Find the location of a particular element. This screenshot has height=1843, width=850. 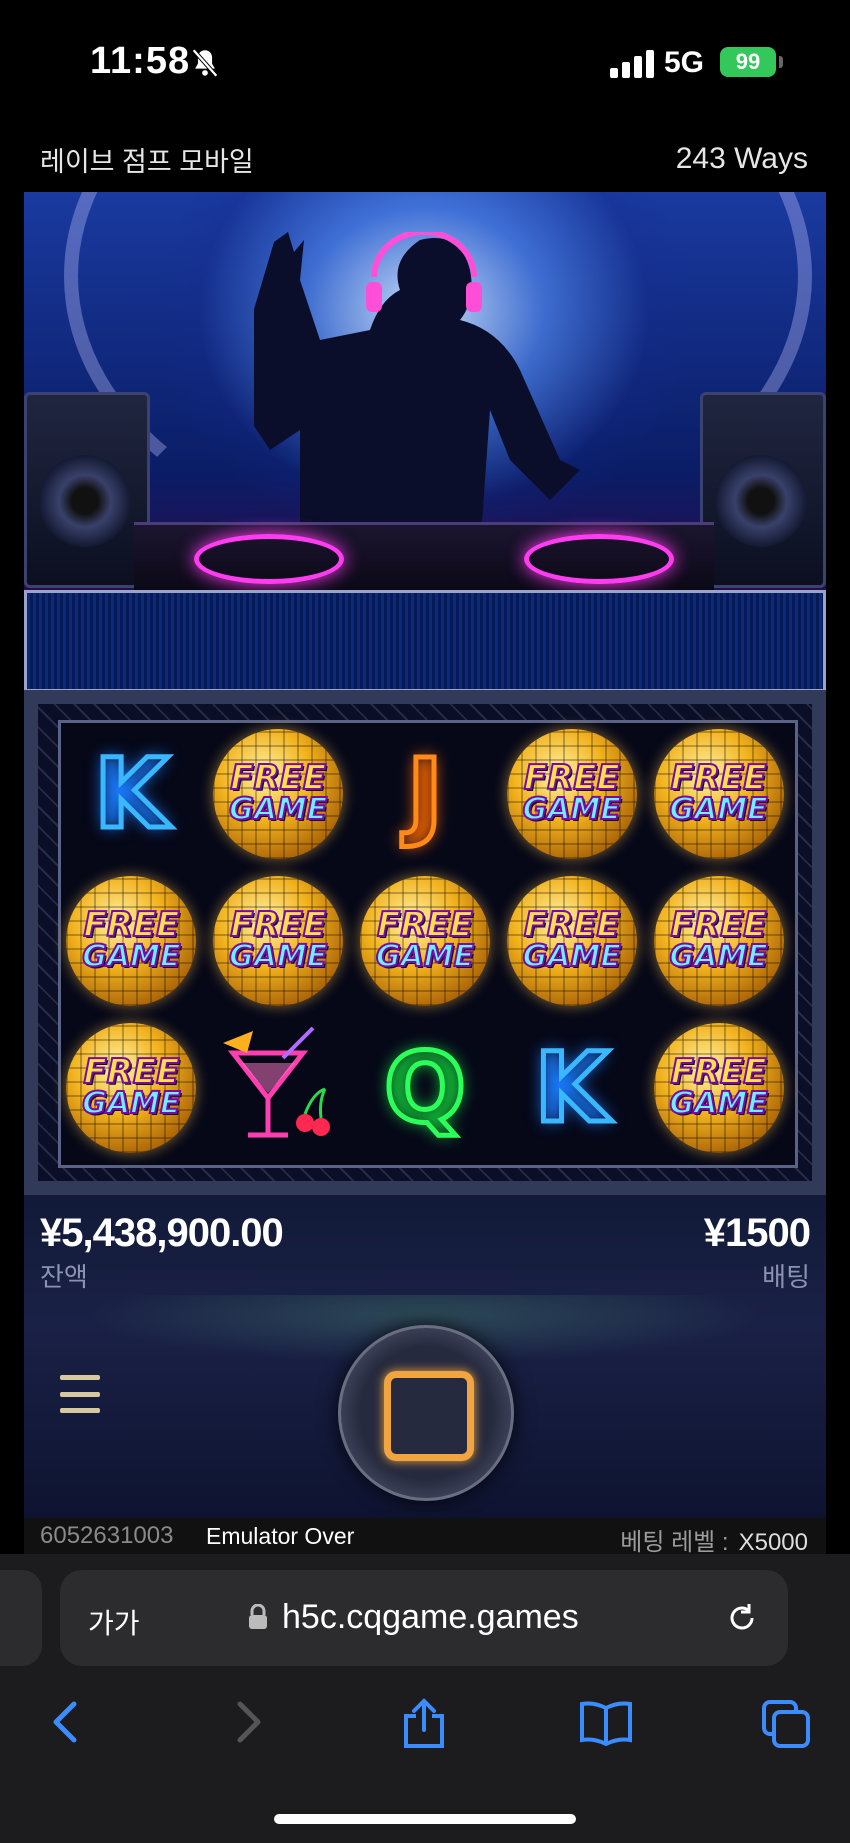

menu-icon is located at coordinates (80, 1394).